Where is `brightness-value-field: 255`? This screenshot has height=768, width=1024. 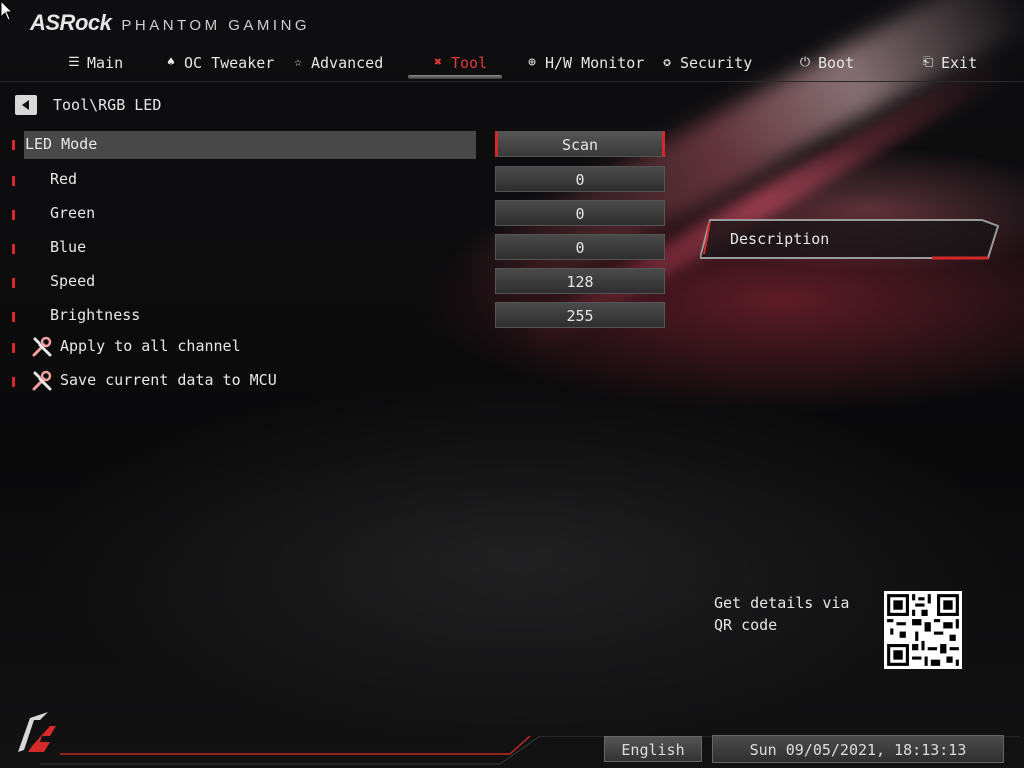 brightness-value-field: 255 is located at coordinates (580, 315).